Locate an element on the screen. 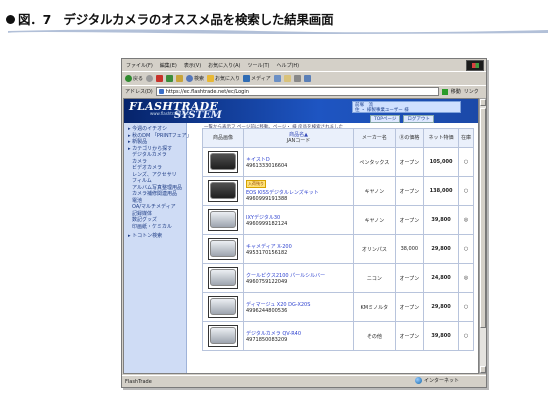  address-input: https://ec.flashtrade.net/ec/Login is located at coordinates (297, 91).